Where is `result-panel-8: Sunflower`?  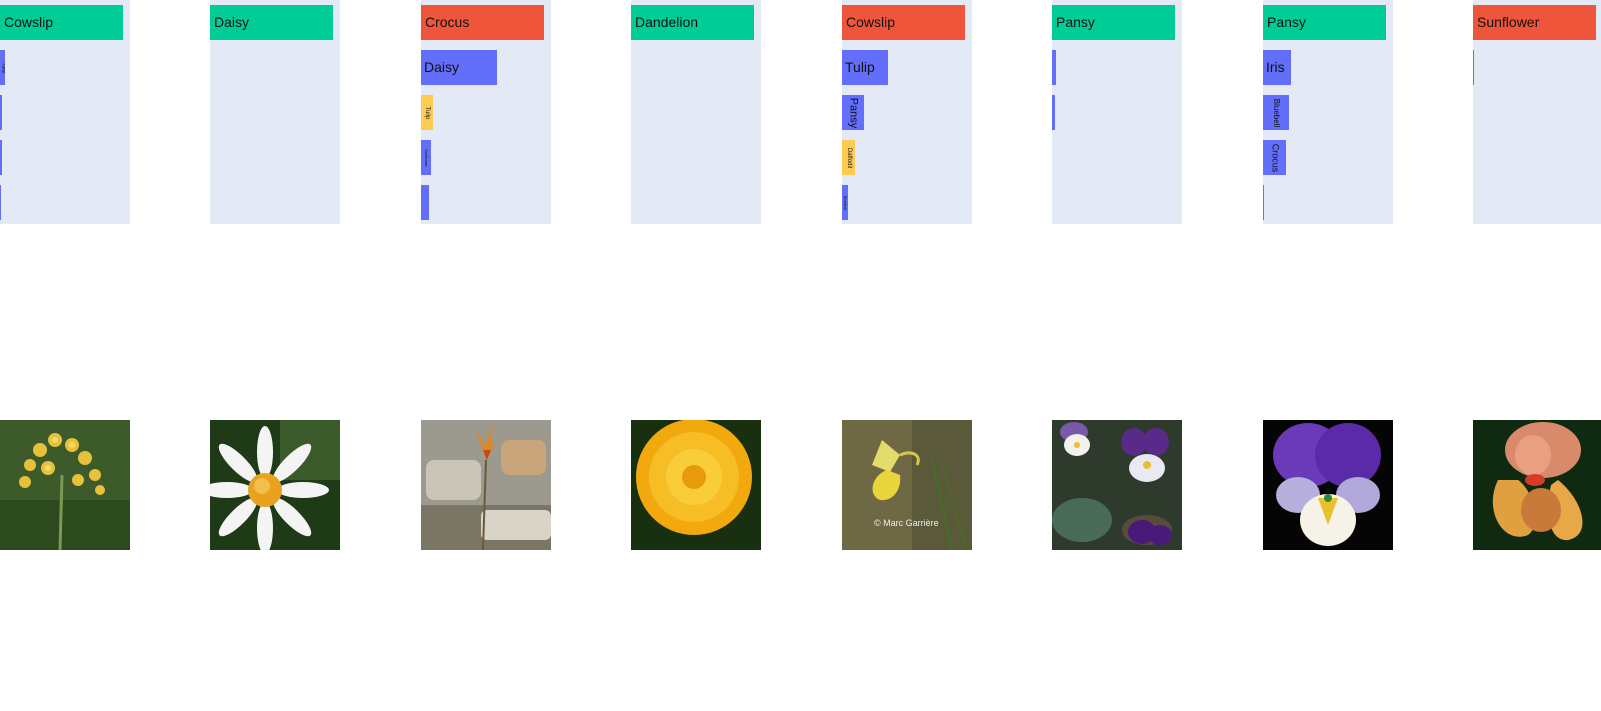 result-panel-8: Sunflower is located at coordinates (1537, 112).